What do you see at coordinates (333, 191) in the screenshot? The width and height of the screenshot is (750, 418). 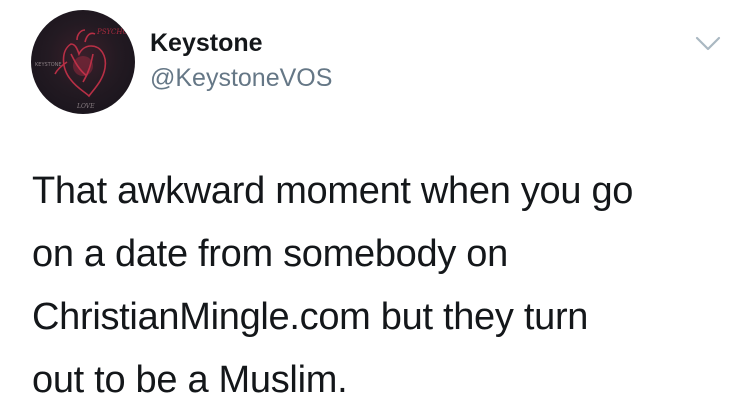 I see `tweet-text-line: That awkward moment when you go` at bounding box center [333, 191].